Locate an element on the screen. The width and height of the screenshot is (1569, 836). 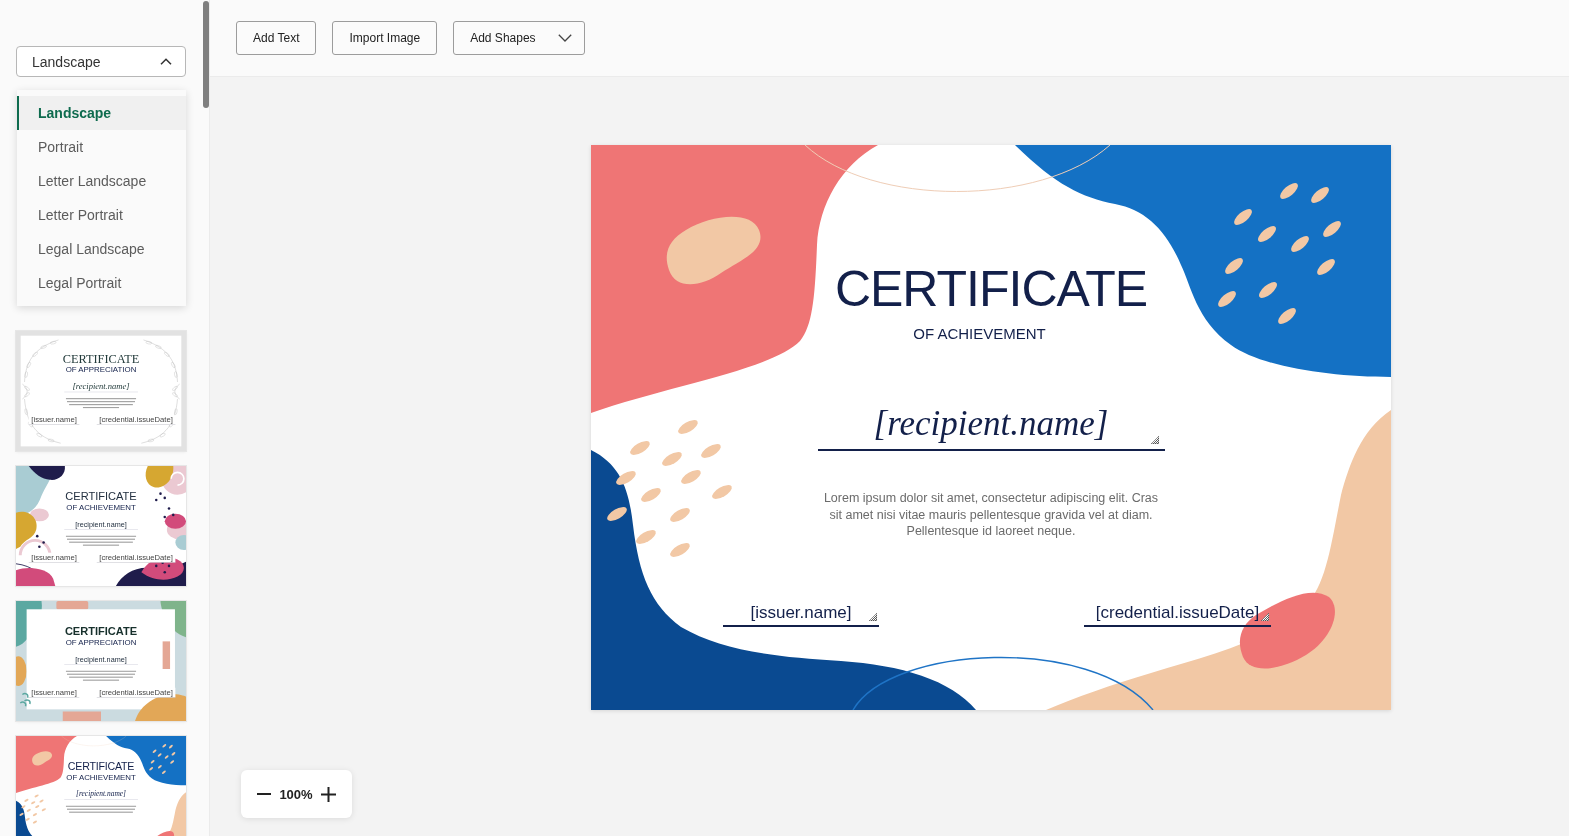
menu-option: Legal Portrait is located at coordinates (101, 283).